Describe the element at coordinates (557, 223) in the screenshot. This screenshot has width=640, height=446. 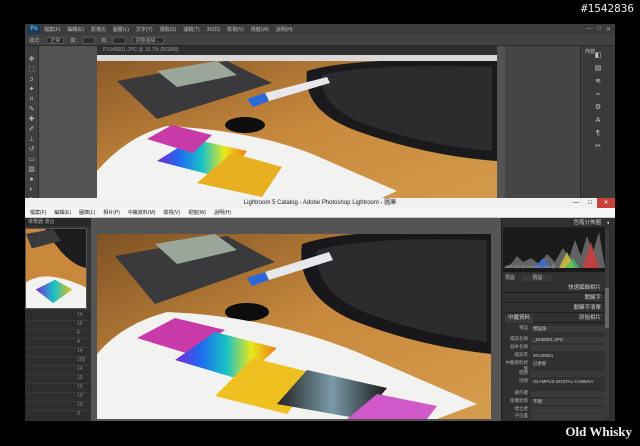
I see `lr-histogram-header: 色階分佈圖` at that location.